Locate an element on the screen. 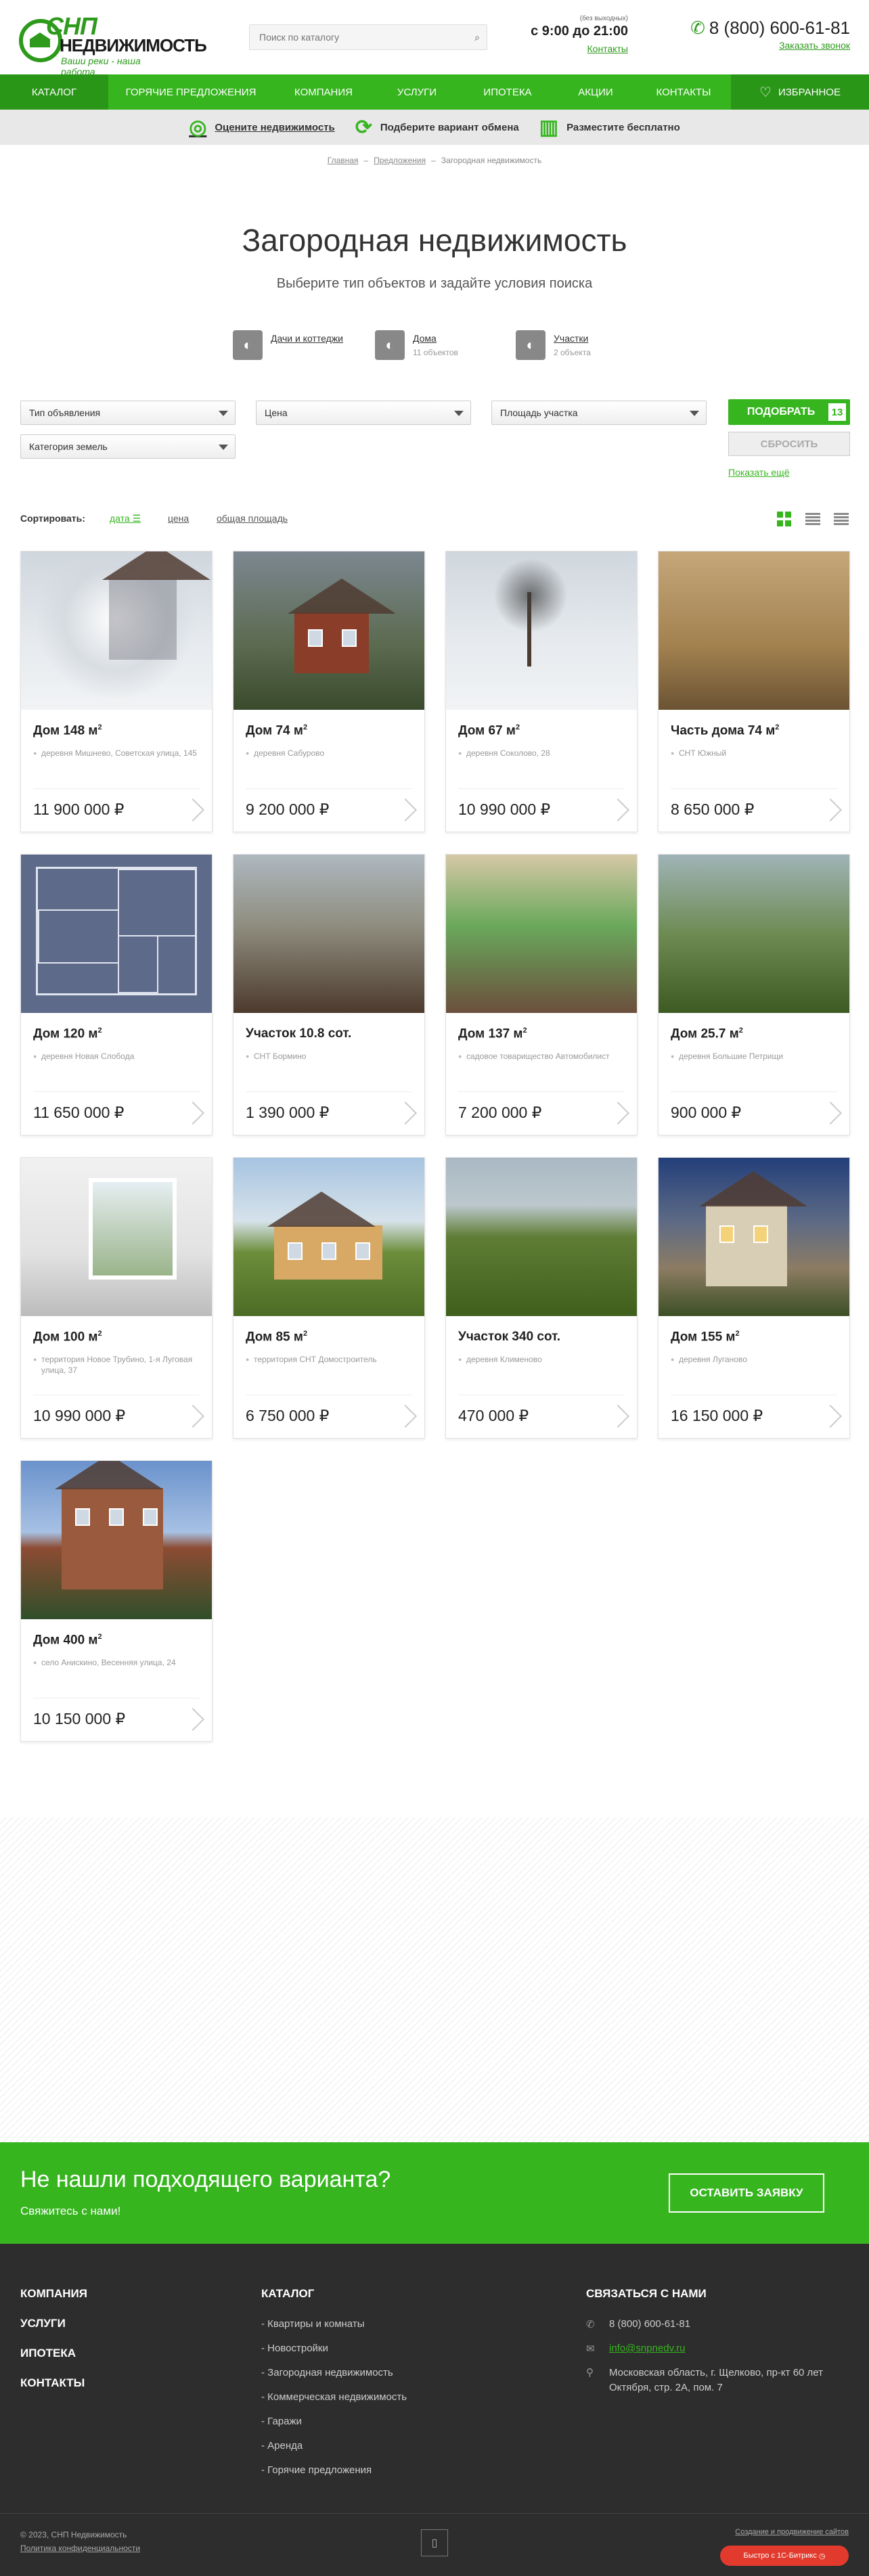 This screenshot has width=869, height=2576. reset-filter-button: СБРОСИТЬ is located at coordinates (789, 444).